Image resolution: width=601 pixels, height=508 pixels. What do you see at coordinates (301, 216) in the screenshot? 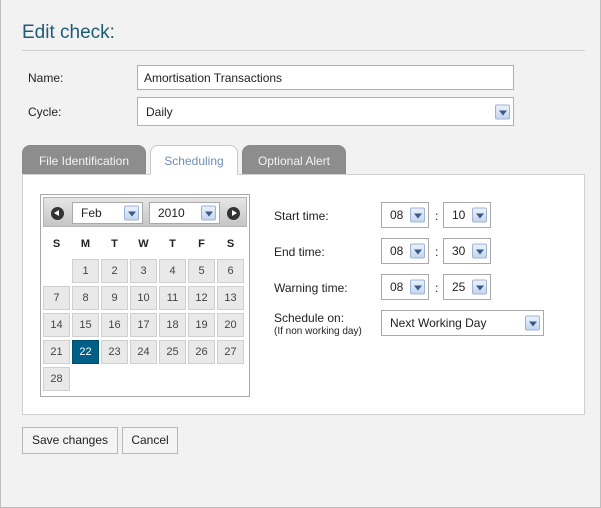
I see `start-time-label: Start time:` at bounding box center [301, 216].